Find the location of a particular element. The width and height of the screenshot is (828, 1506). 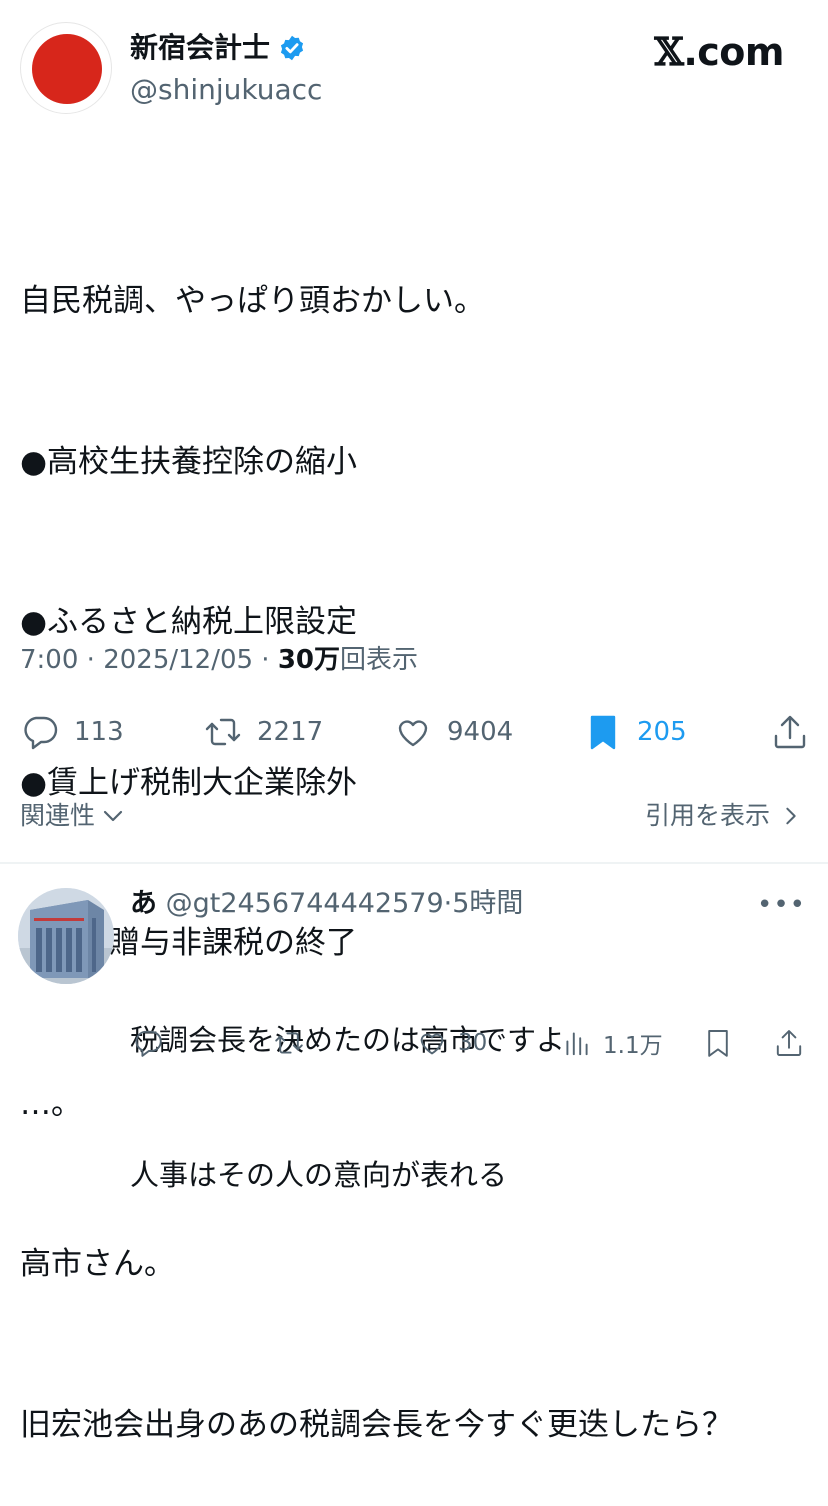

chevron-right-icon is located at coordinates (791, 816).